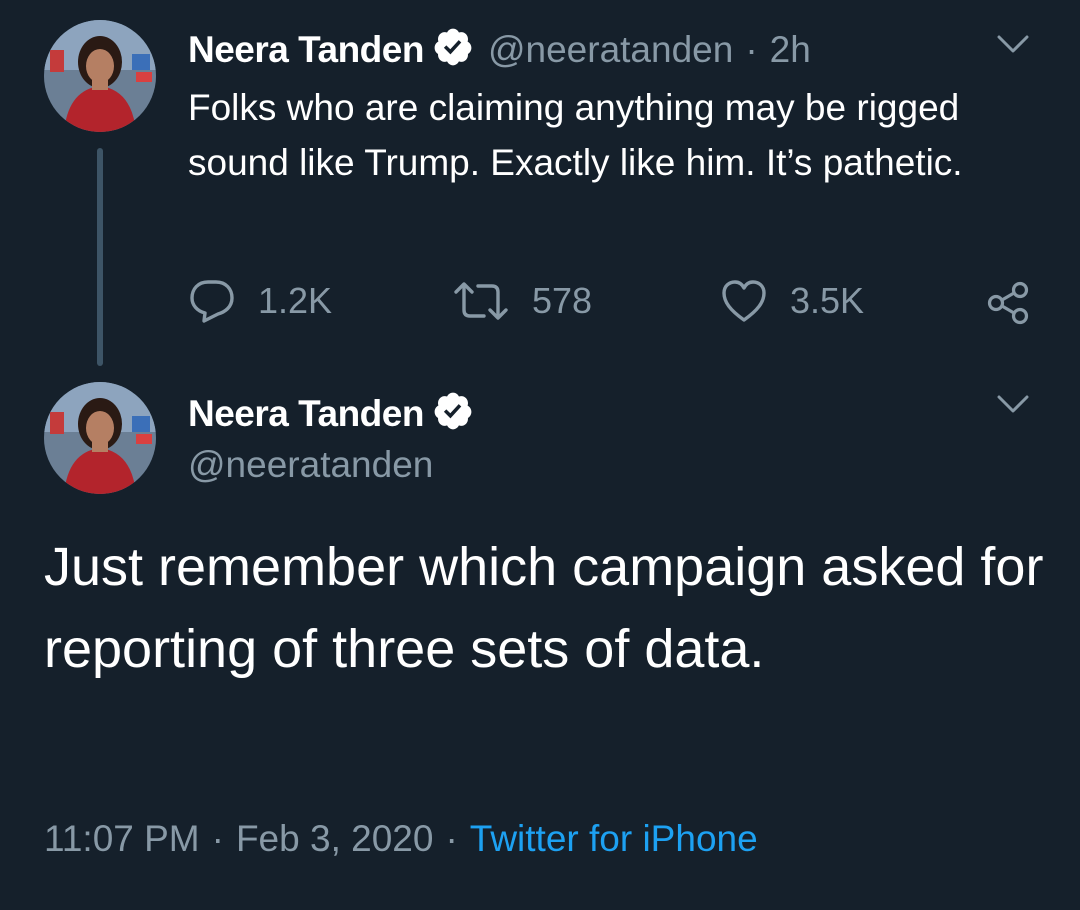  What do you see at coordinates (744, 301) in the screenshot?
I see `heart-icon` at bounding box center [744, 301].